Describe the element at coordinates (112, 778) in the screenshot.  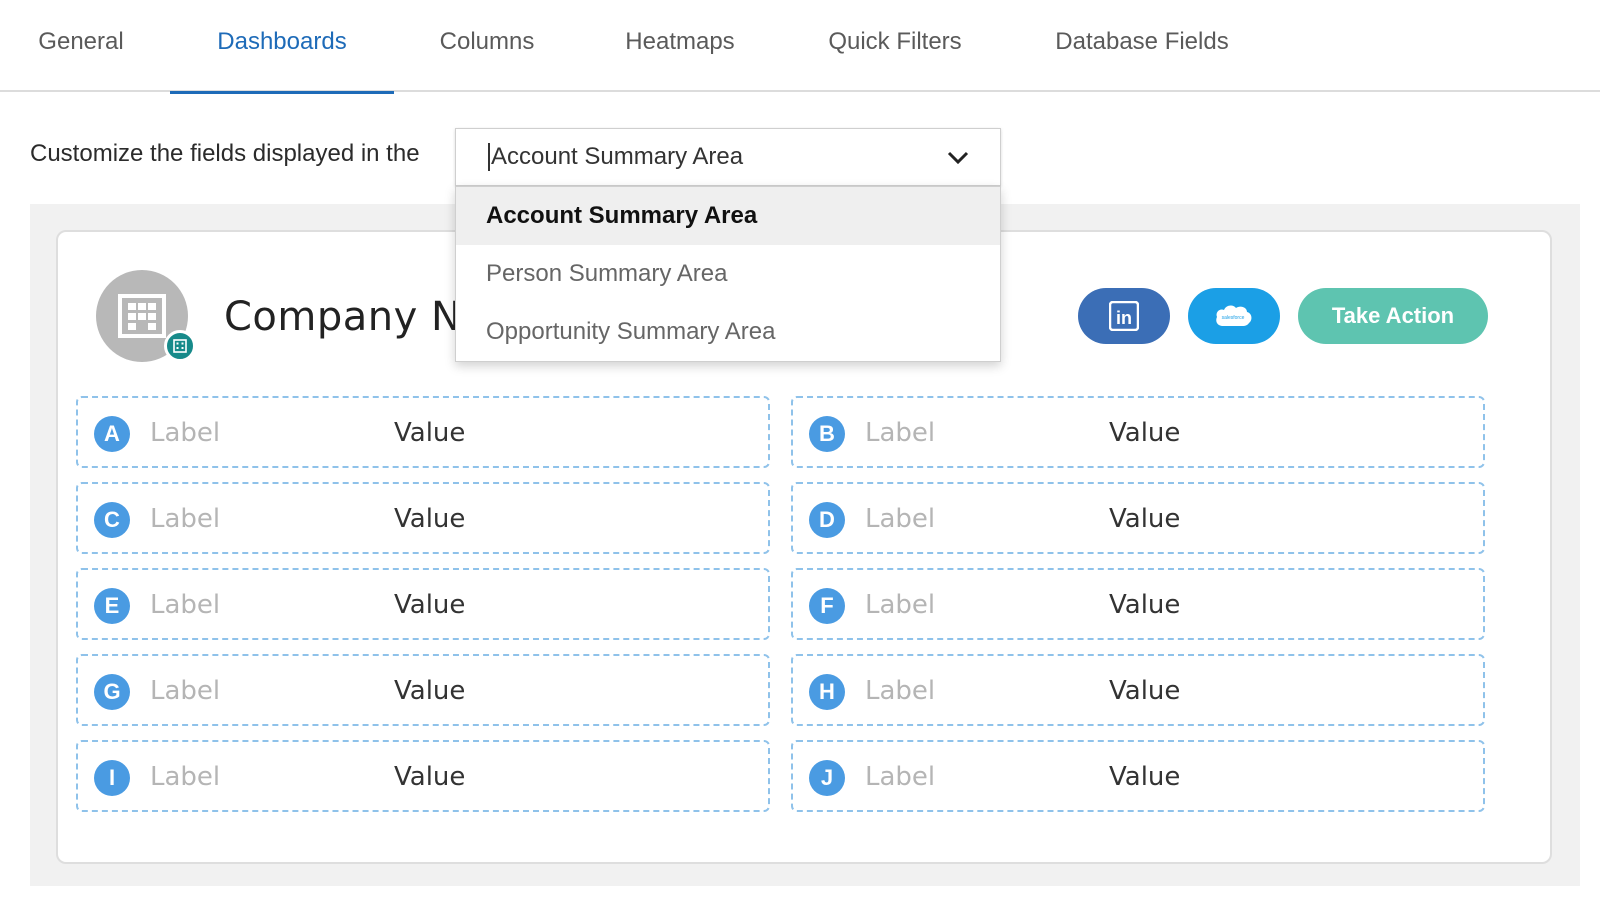
I see `field-letter-badge: I` at that location.